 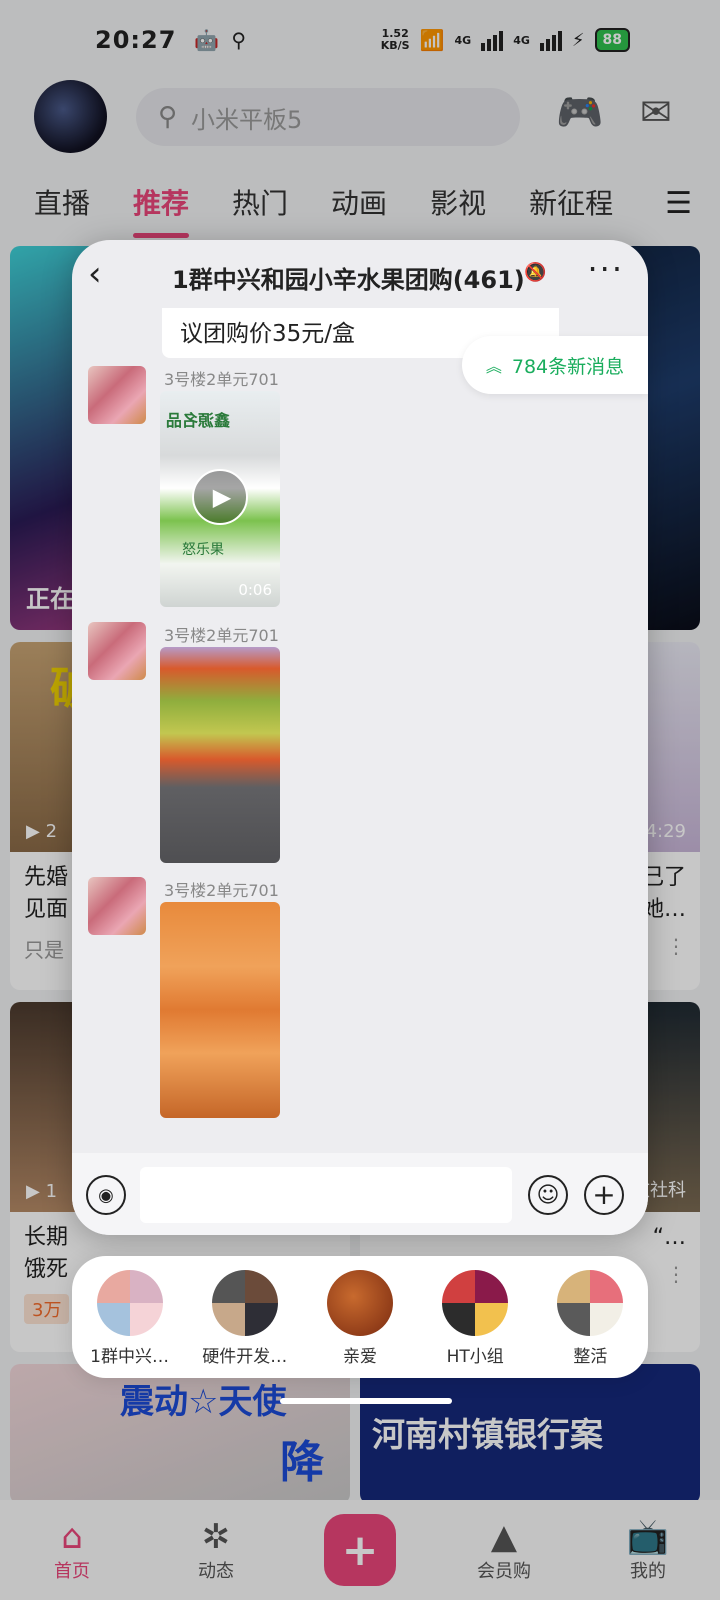 What do you see at coordinates (203, 1402) in the screenshot?
I see `card-banner: 震动☆天使` at bounding box center [203, 1402].